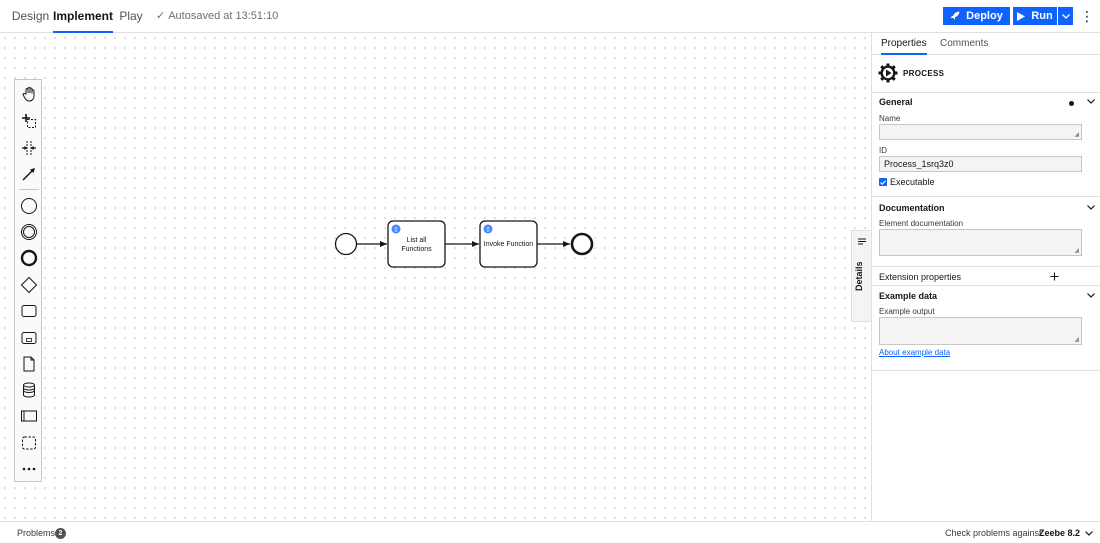 This screenshot has height=543, width=1100. What do you see at coordinates (980, 242) in the screenshot?
I see `element-documentation-input: ◢` at bounding box center [980, 242].